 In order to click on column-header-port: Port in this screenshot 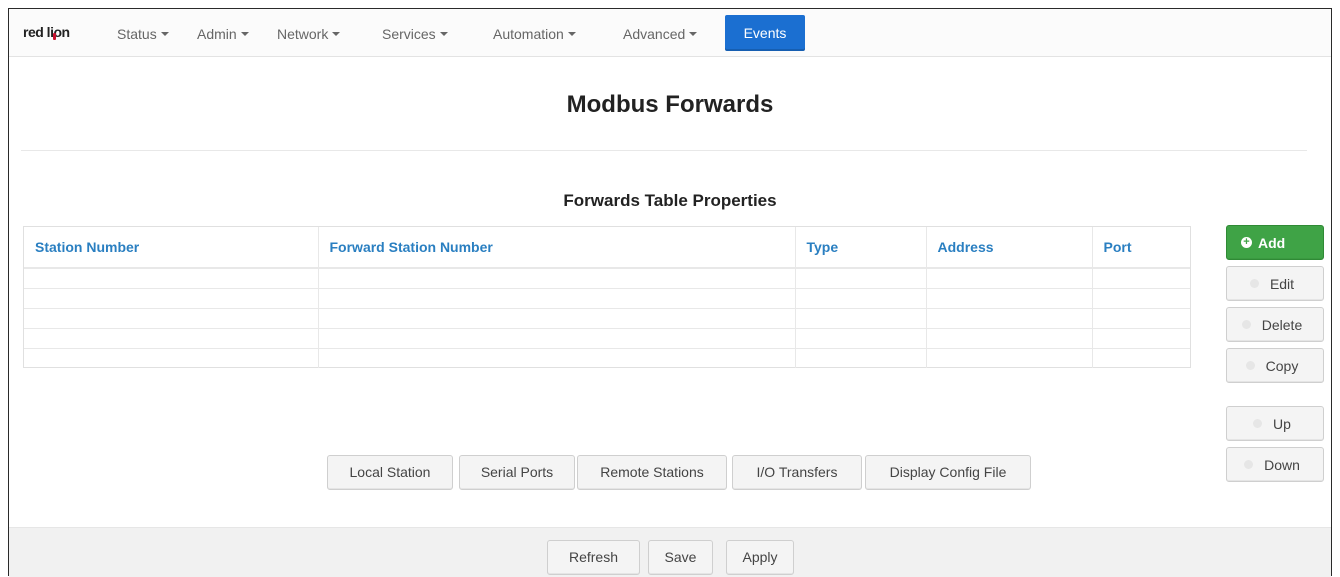, I will do `click(1141, 248)`.